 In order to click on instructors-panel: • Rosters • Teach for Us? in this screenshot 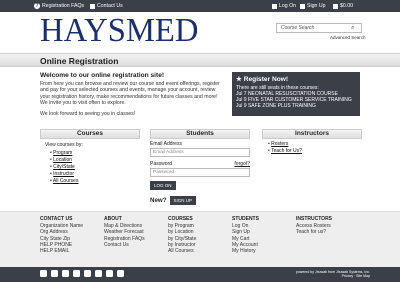, I will do `click(312, 148)`.